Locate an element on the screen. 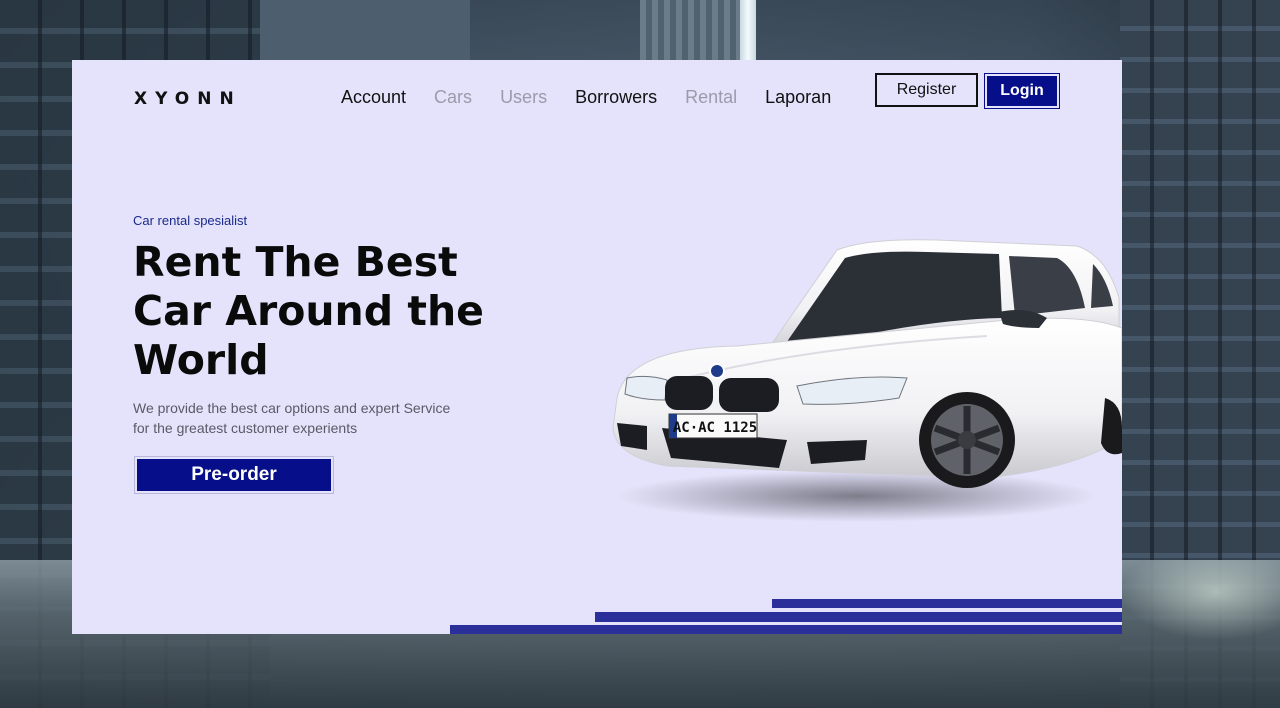 The image size is (1280, 708). nav-cars: Cars is located at coordinates (453, 97).